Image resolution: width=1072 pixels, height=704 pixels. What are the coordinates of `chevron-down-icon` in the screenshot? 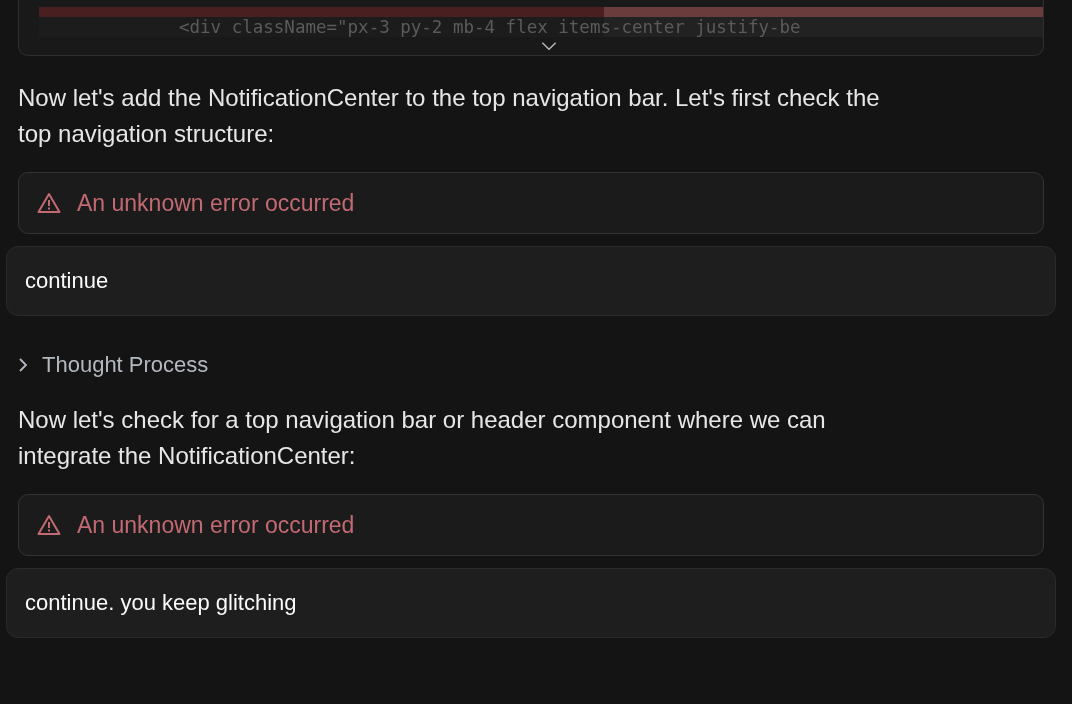 It's located at (549, 46).